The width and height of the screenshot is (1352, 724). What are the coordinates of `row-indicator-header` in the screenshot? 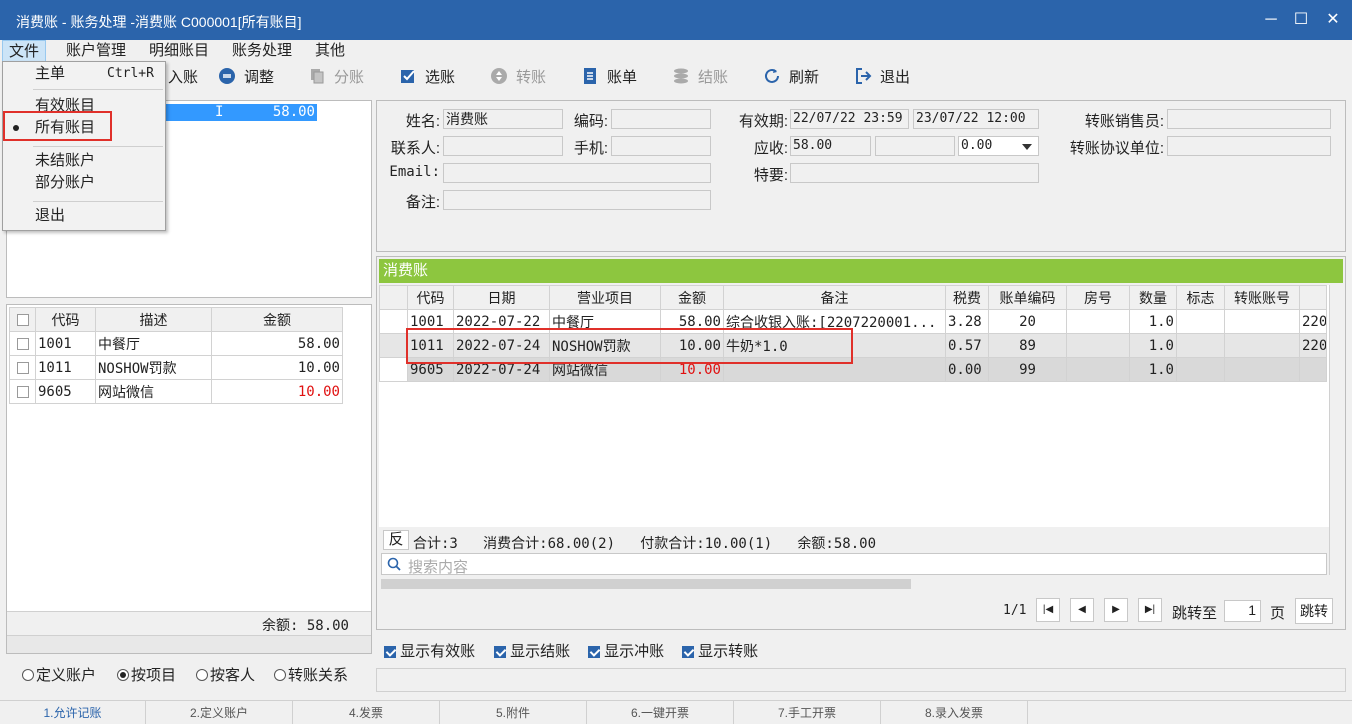 It's located at (393, 297).